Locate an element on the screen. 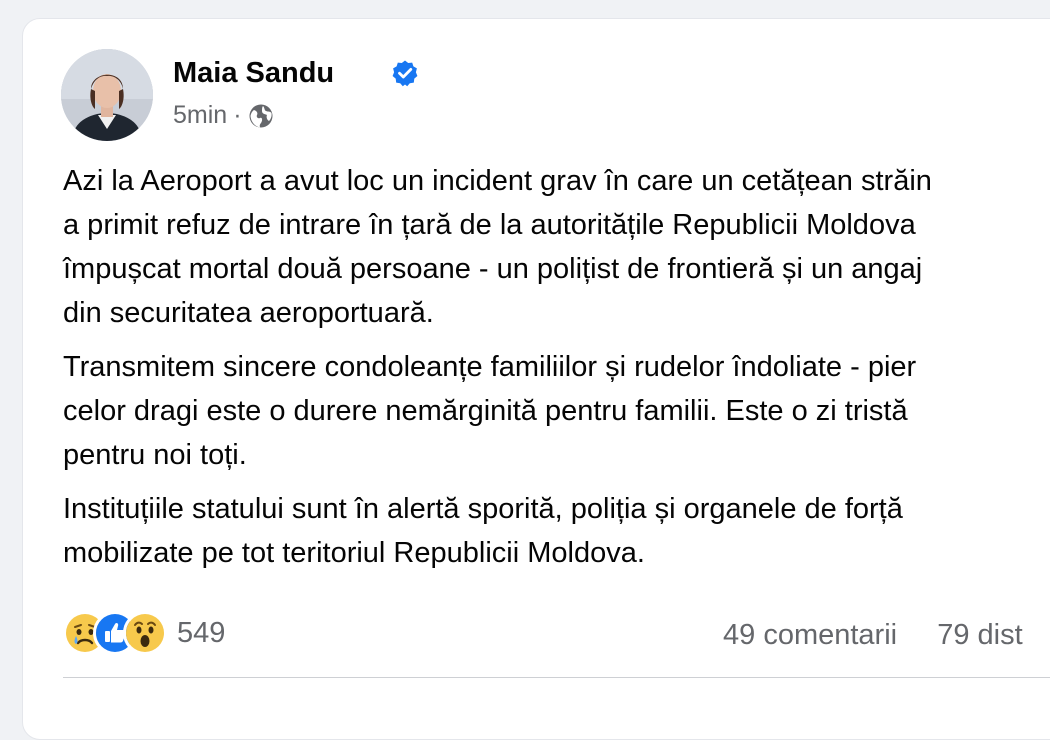 The height and width of the screenshot is (740, 1050). post-stats: 49 comentarii 79 dist is located at coordinates (873, 635).